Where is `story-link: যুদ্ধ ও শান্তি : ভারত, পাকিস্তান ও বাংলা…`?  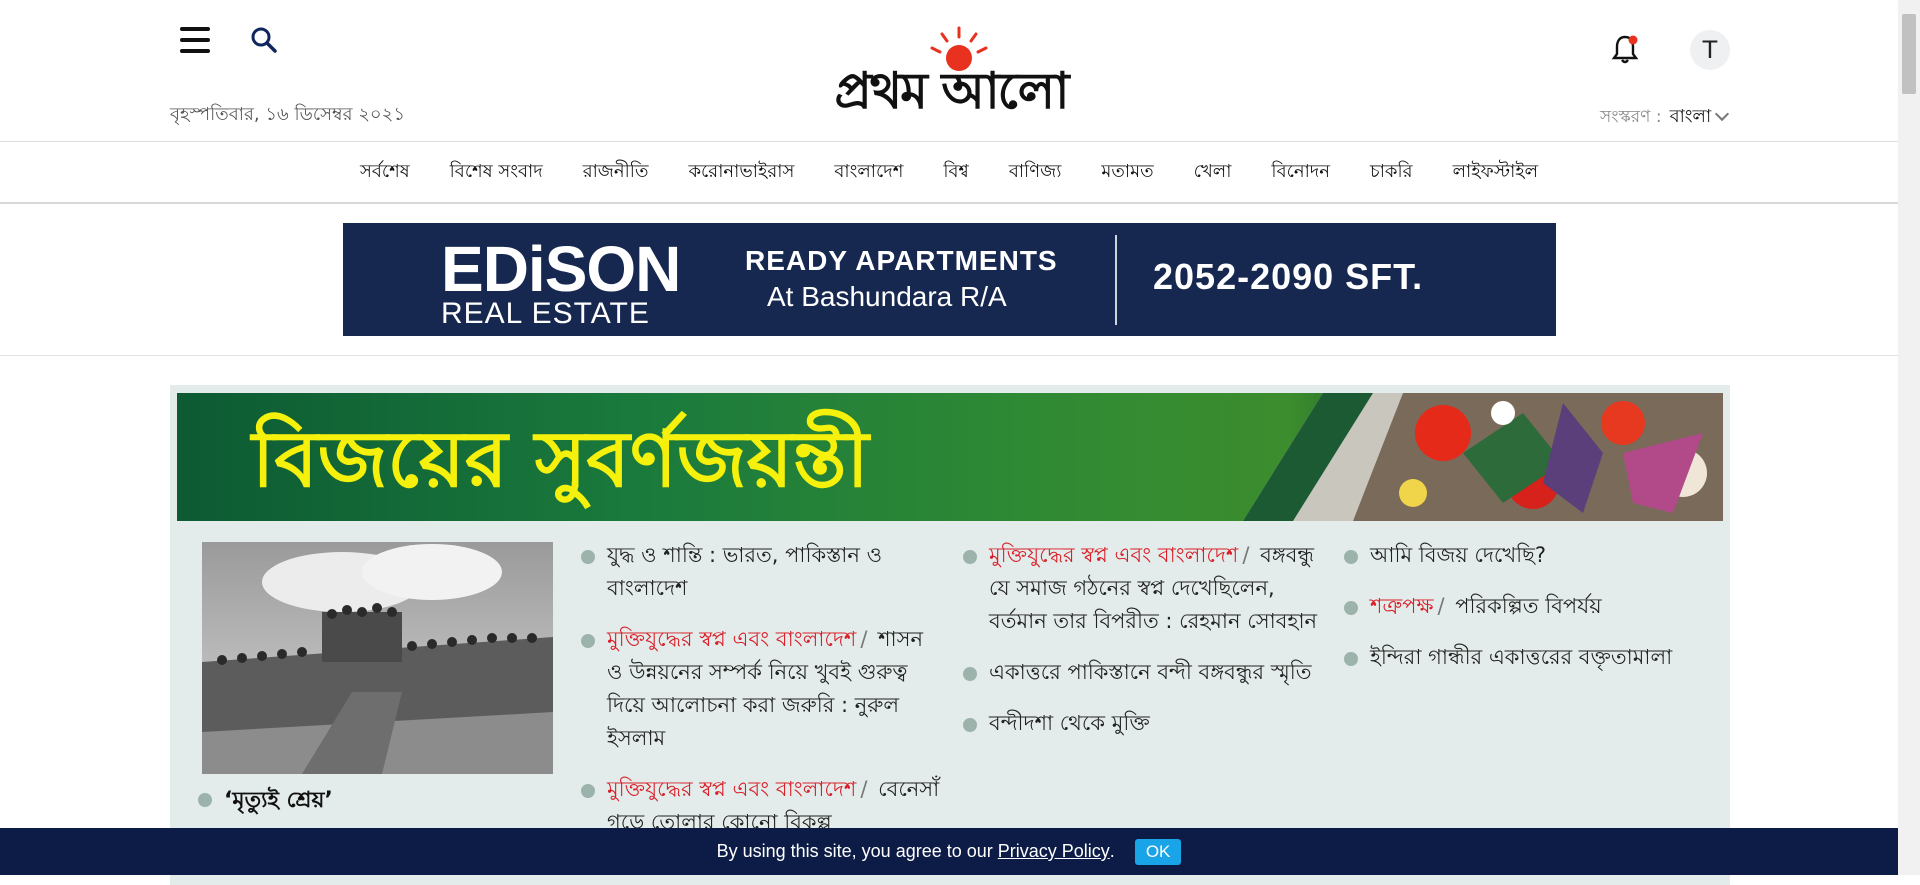
story-link: যুদ্ধ ও শান্তি : ভারত, পাকিস্তান ও বাংলা… is located at coordinates (761, 572).